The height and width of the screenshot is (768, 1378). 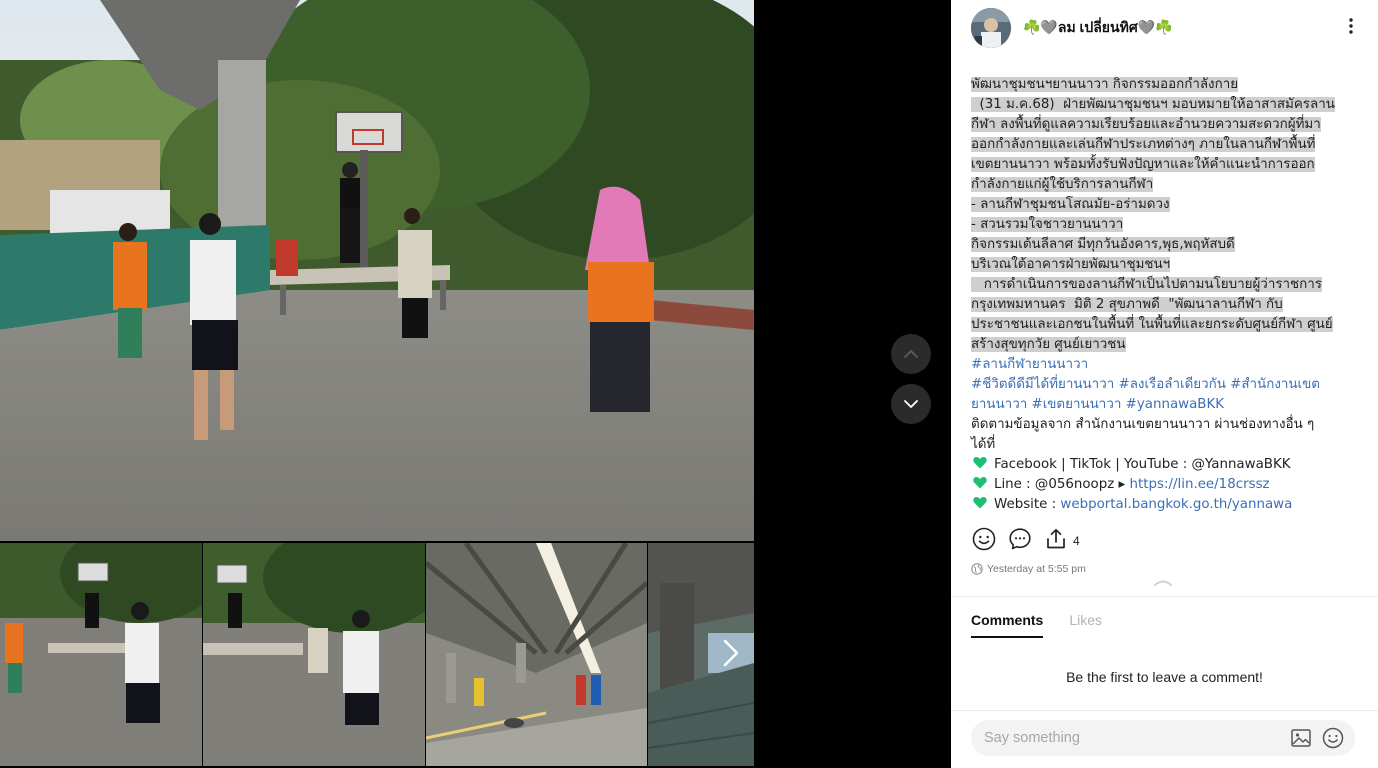 I want to click on chevron-right-icon, so click(x=731, y=655).